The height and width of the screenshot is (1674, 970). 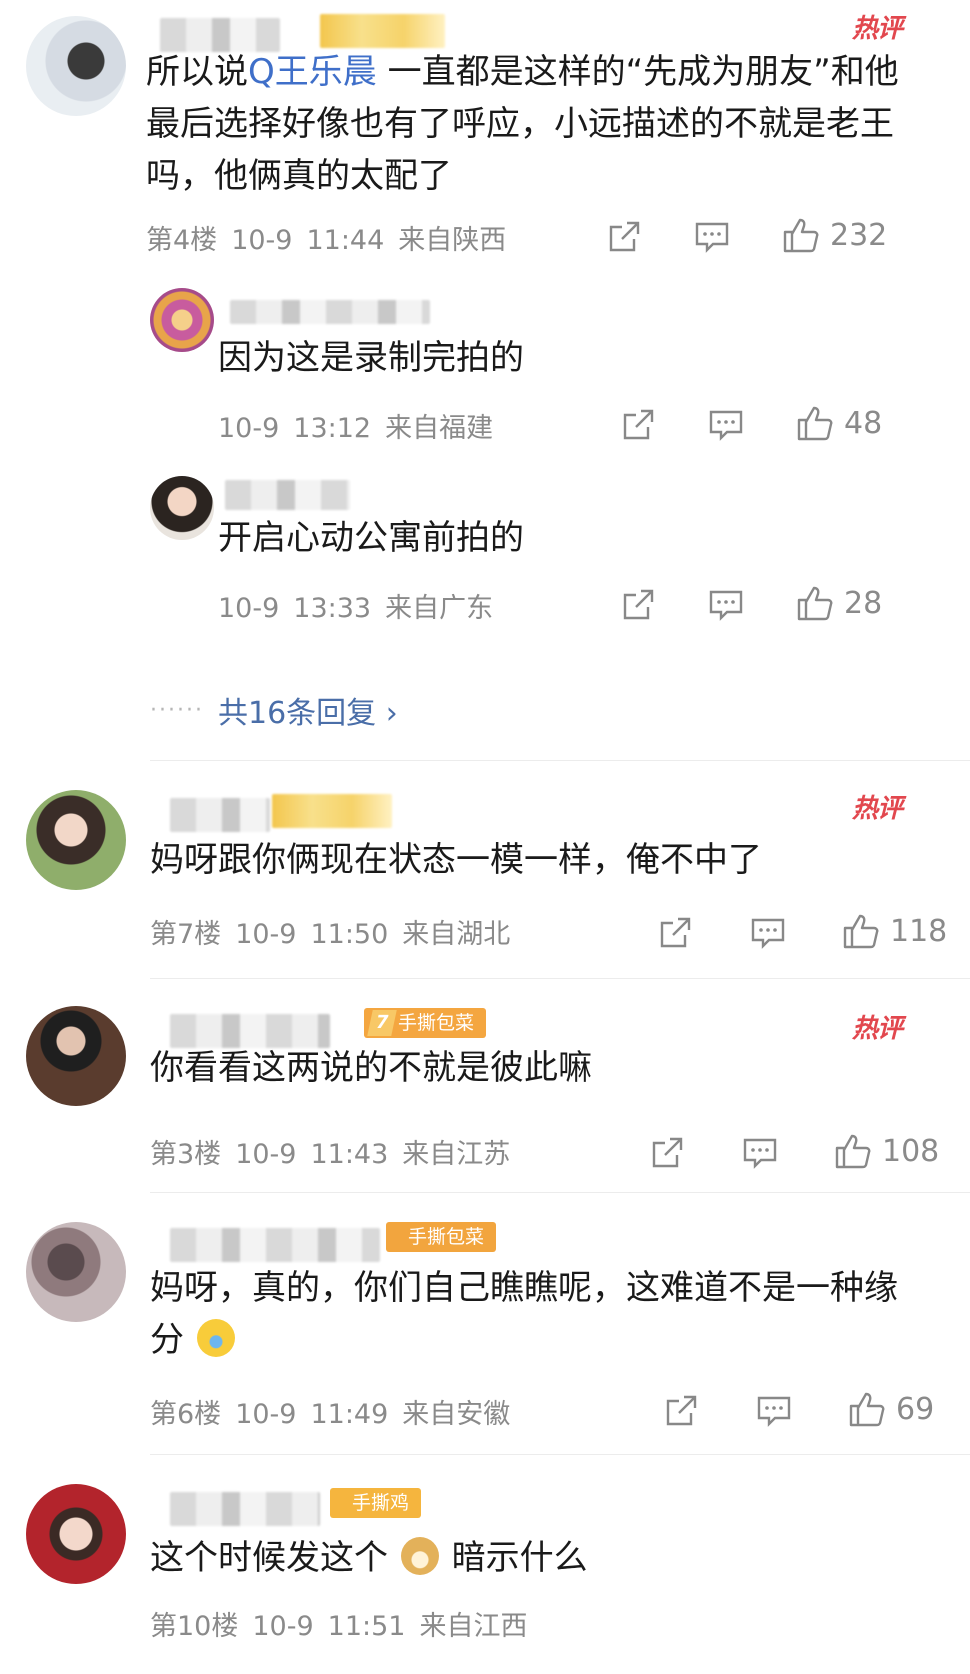 I want to click on ip-region: 来自江苏, so click(x=456, y=1154).